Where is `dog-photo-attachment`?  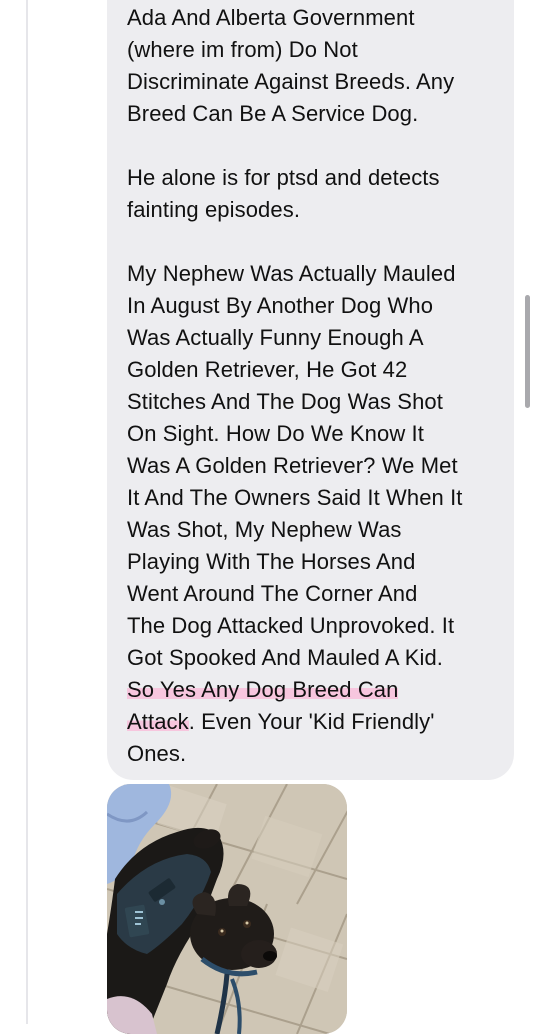 dog-photo-attachment is located at coordinates (227, 909).